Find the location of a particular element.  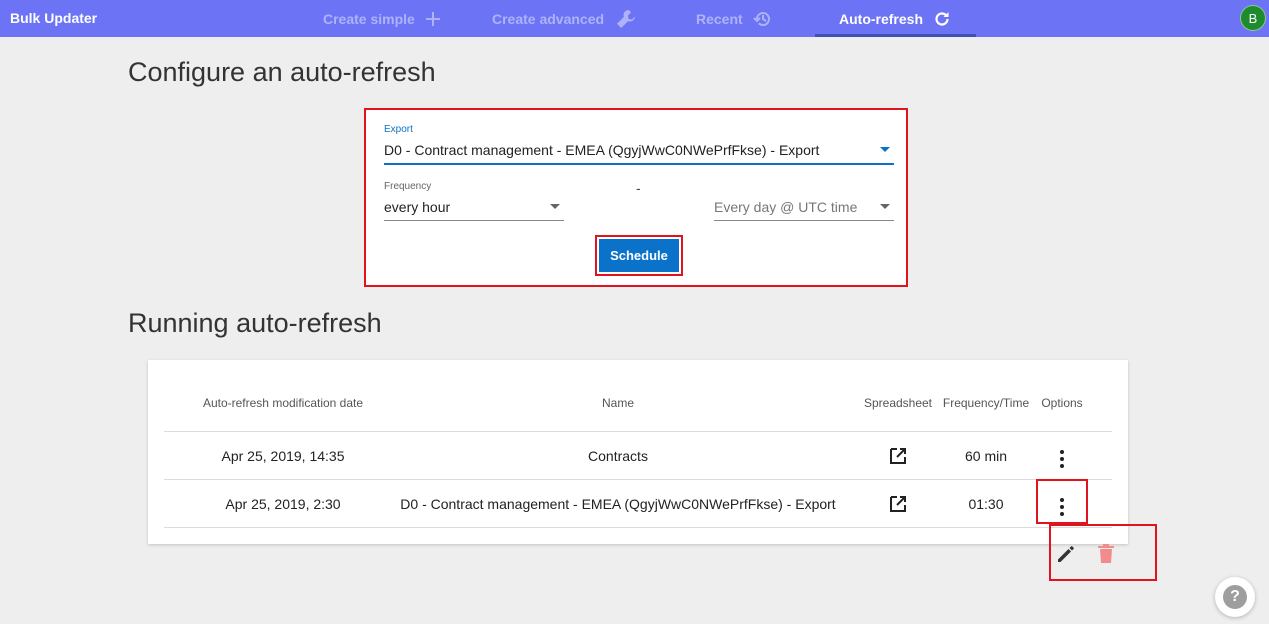

tab-recent: Recent is located at coordinates (734, 18).